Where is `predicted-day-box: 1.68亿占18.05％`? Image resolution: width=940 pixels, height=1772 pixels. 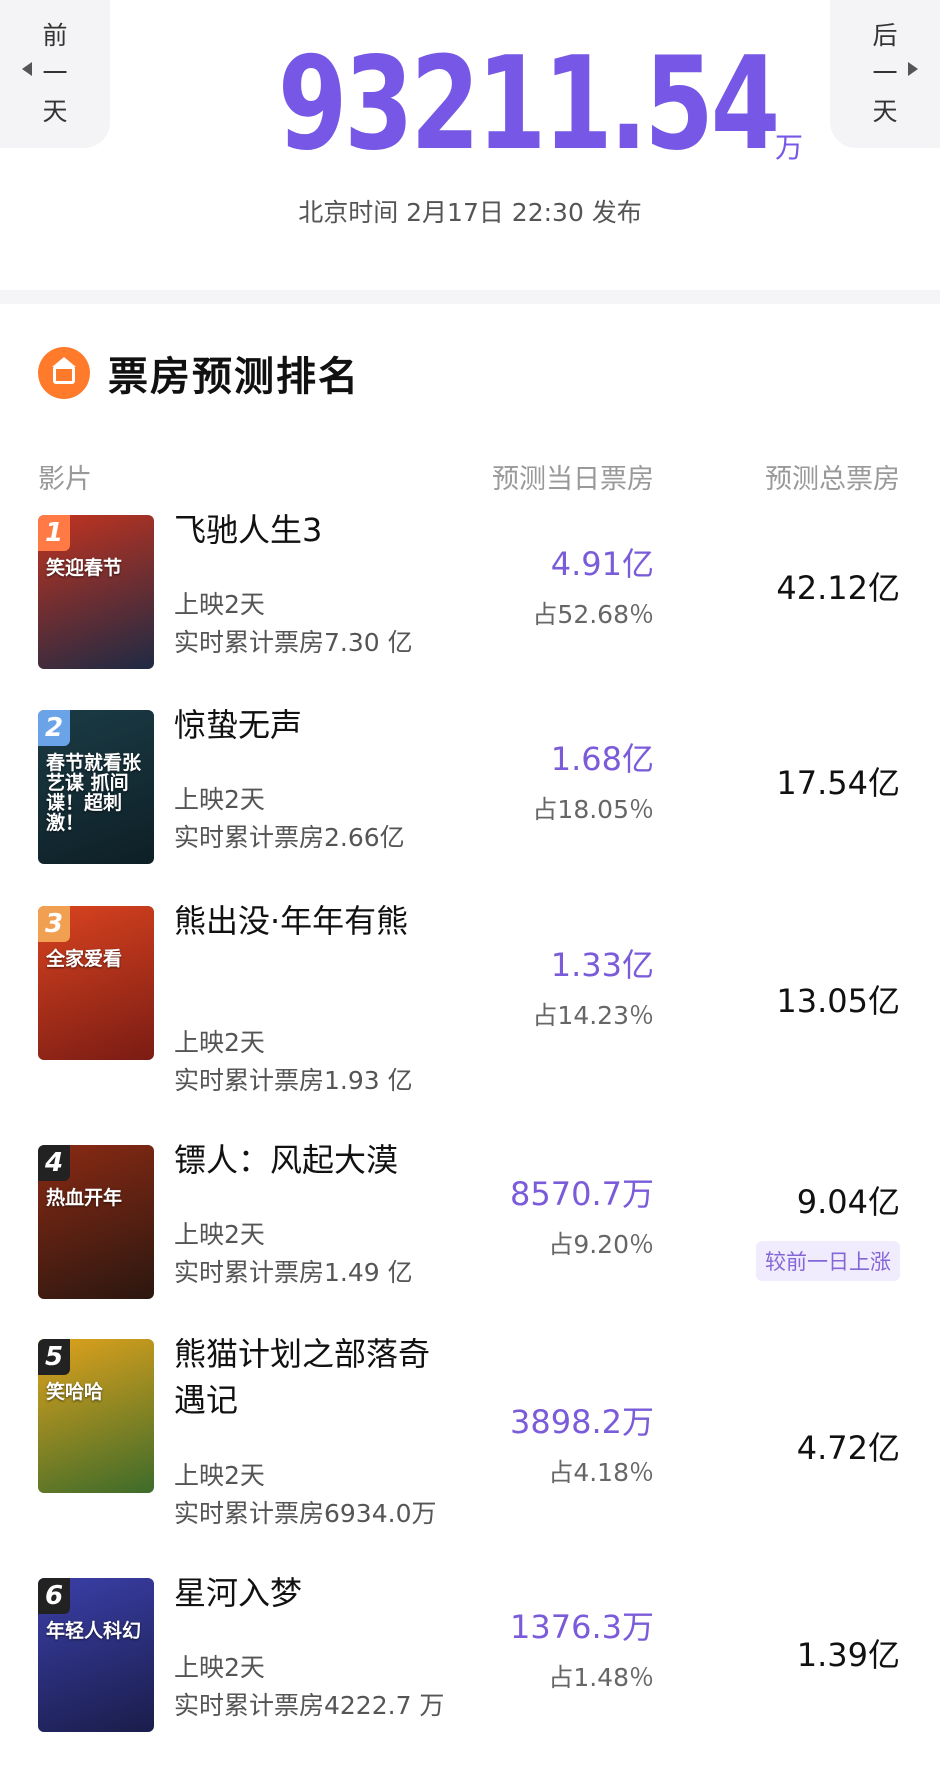
predicted-day-box: 1.68亿占18.05％ is located at coordinates (593, 780).